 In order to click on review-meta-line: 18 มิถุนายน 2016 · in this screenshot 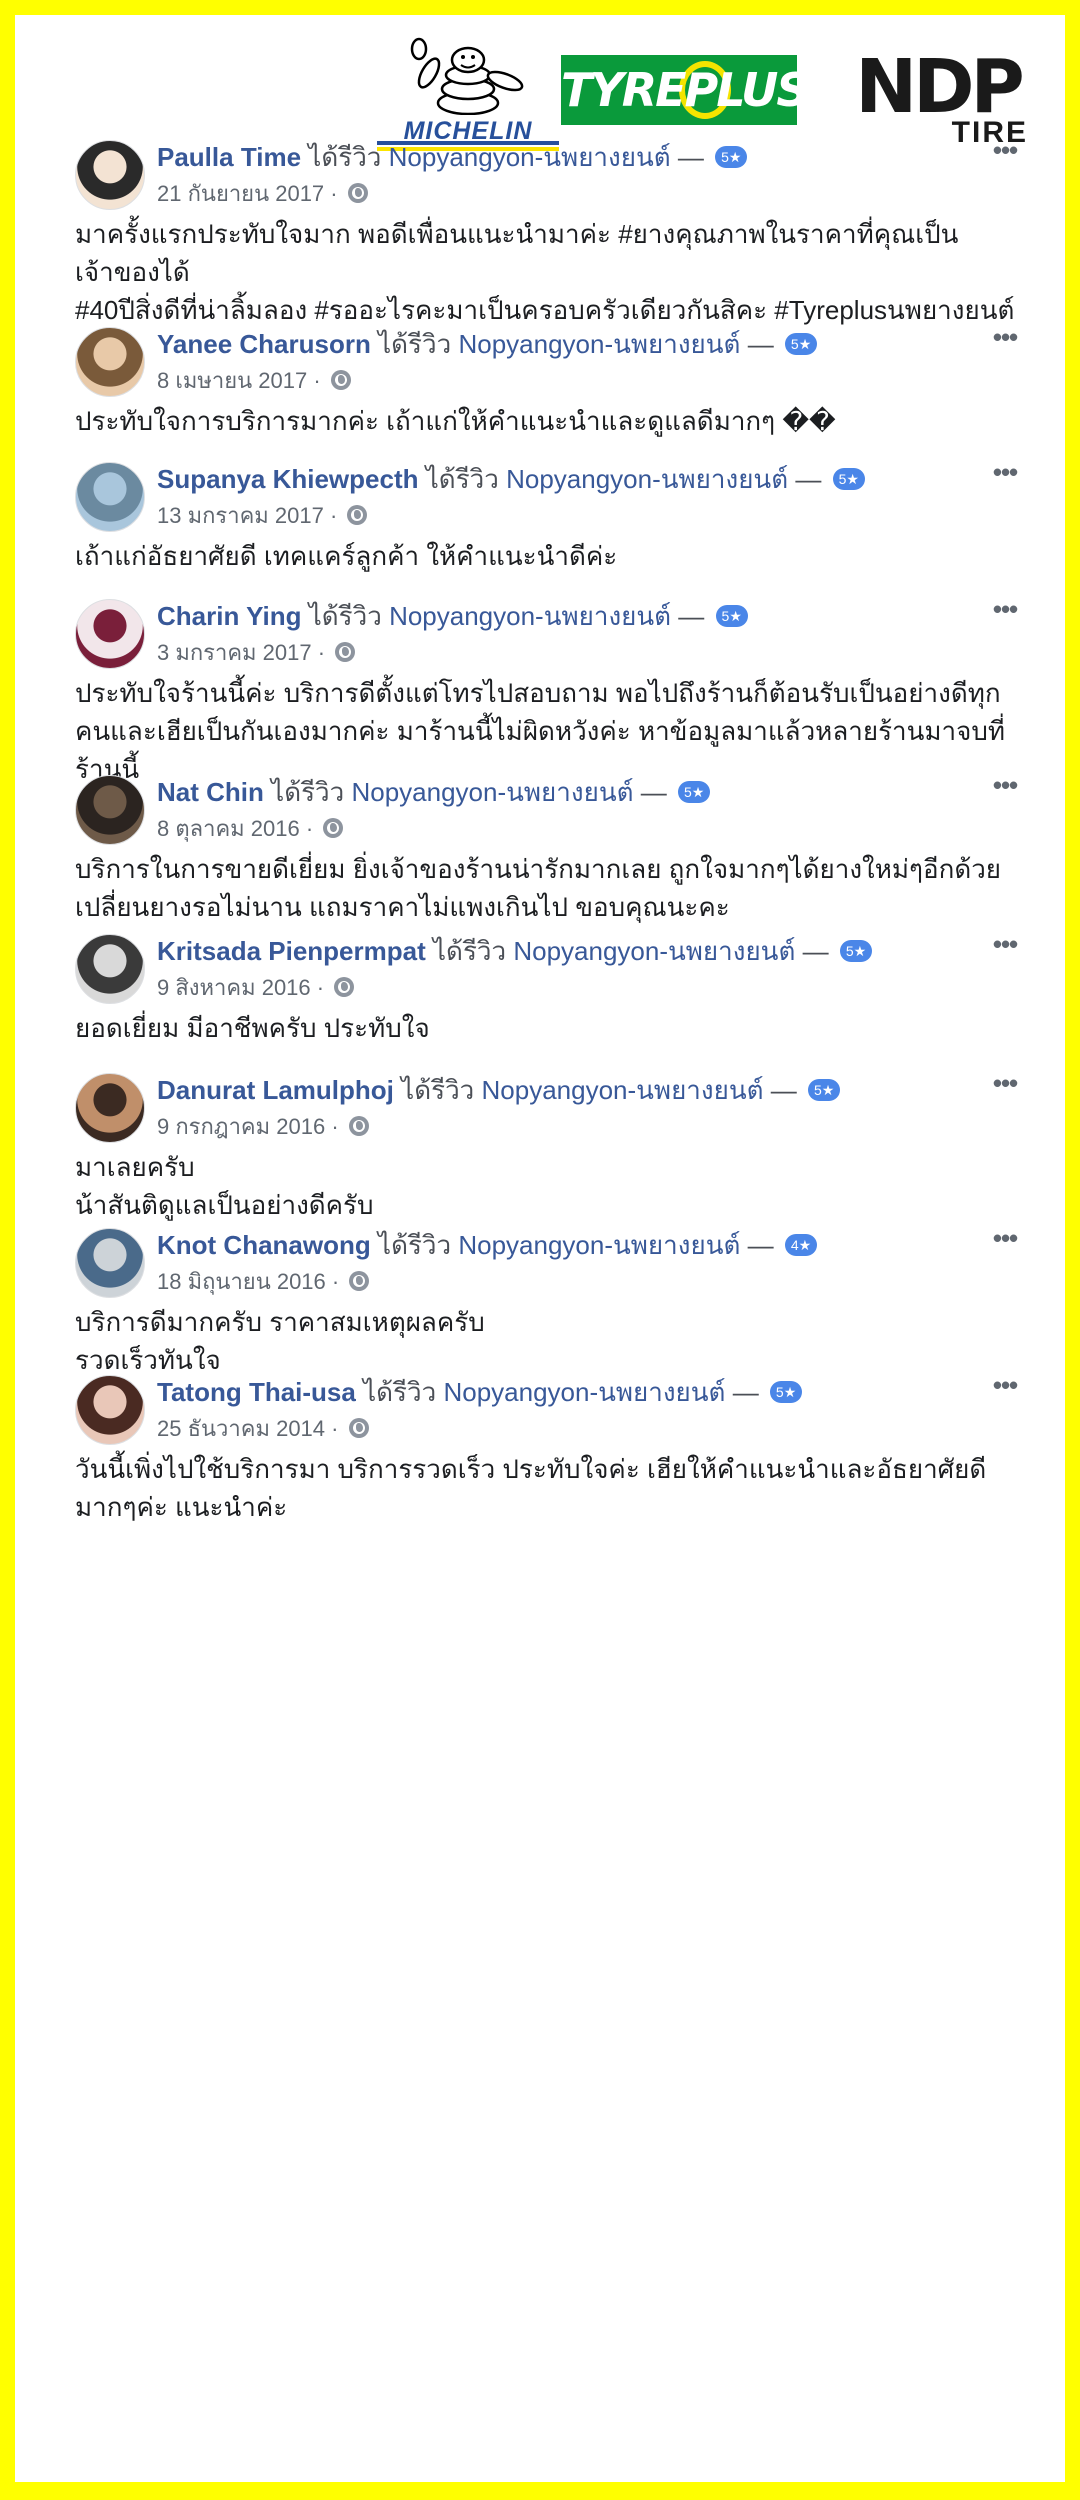, I will do `click(566, 1282)`.